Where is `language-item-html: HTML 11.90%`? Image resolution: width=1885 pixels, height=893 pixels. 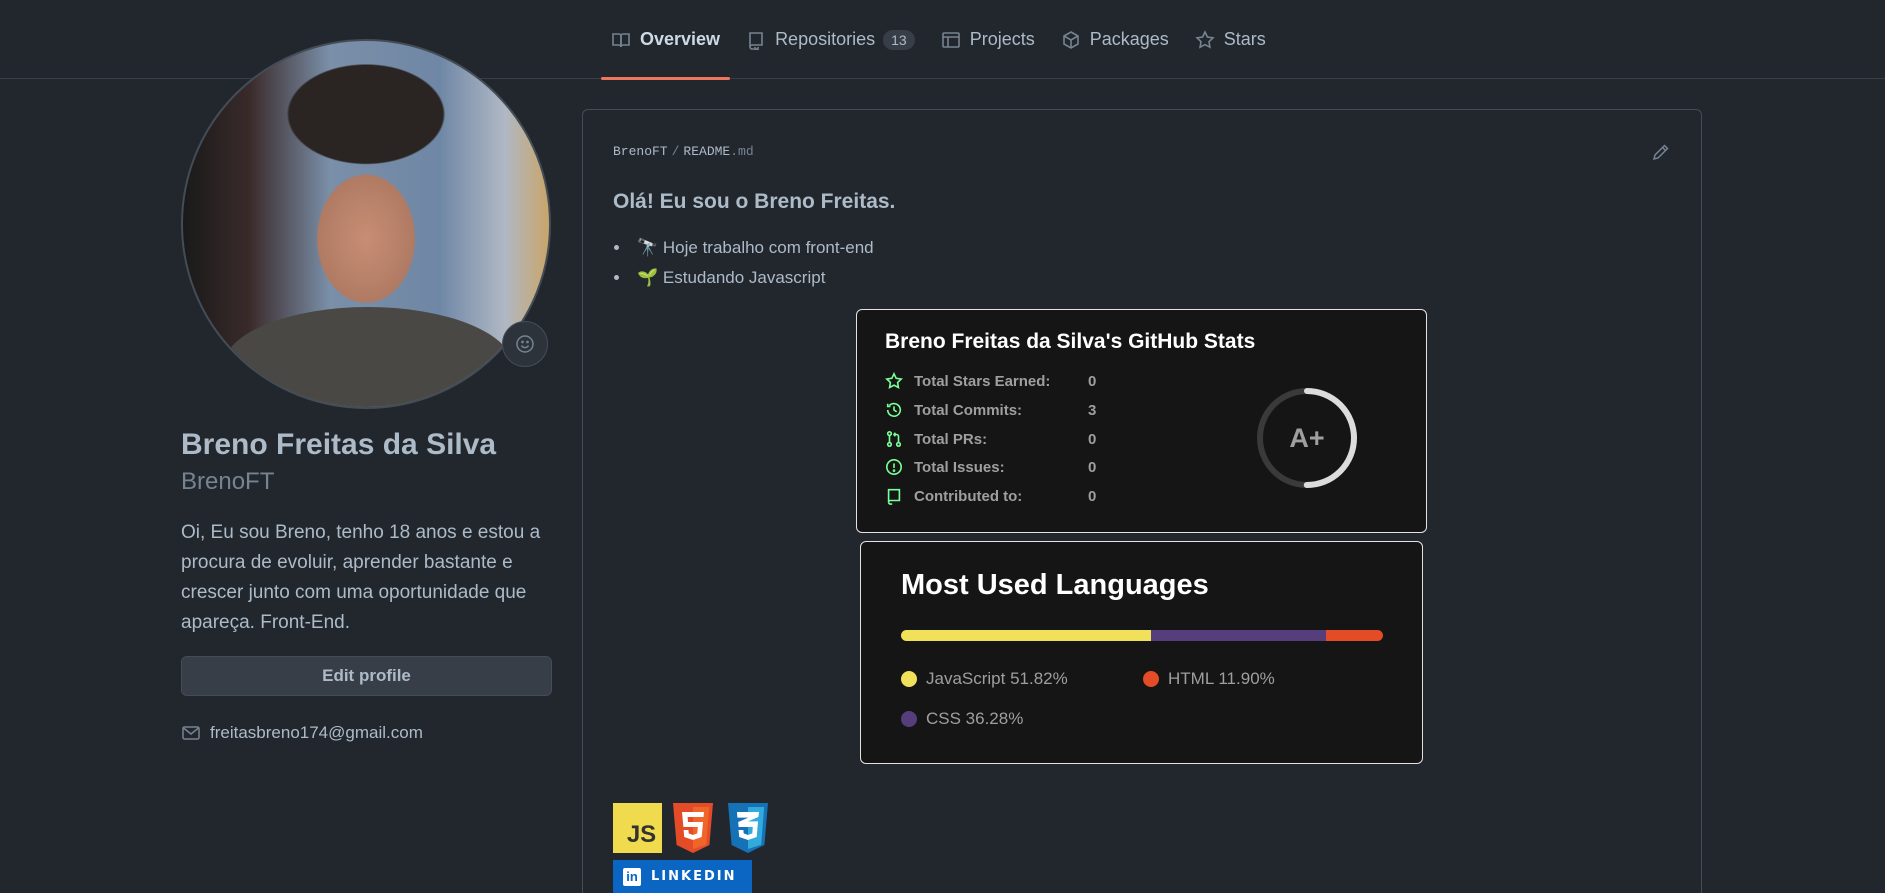
language-item-html: HTML 11.90% is located at coordinates (1209, 679).